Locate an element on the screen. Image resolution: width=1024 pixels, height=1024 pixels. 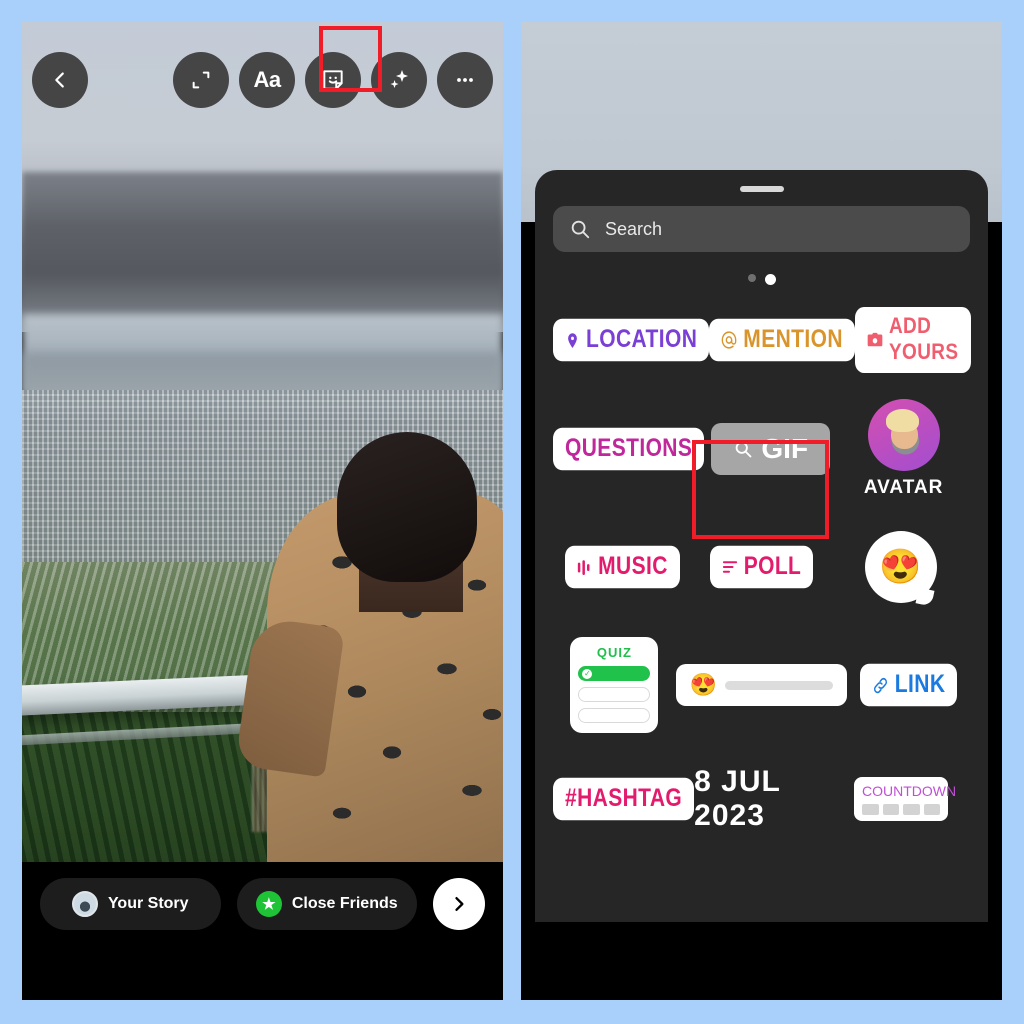
text-tool-label: Aa is located at coordinates (267, 79).